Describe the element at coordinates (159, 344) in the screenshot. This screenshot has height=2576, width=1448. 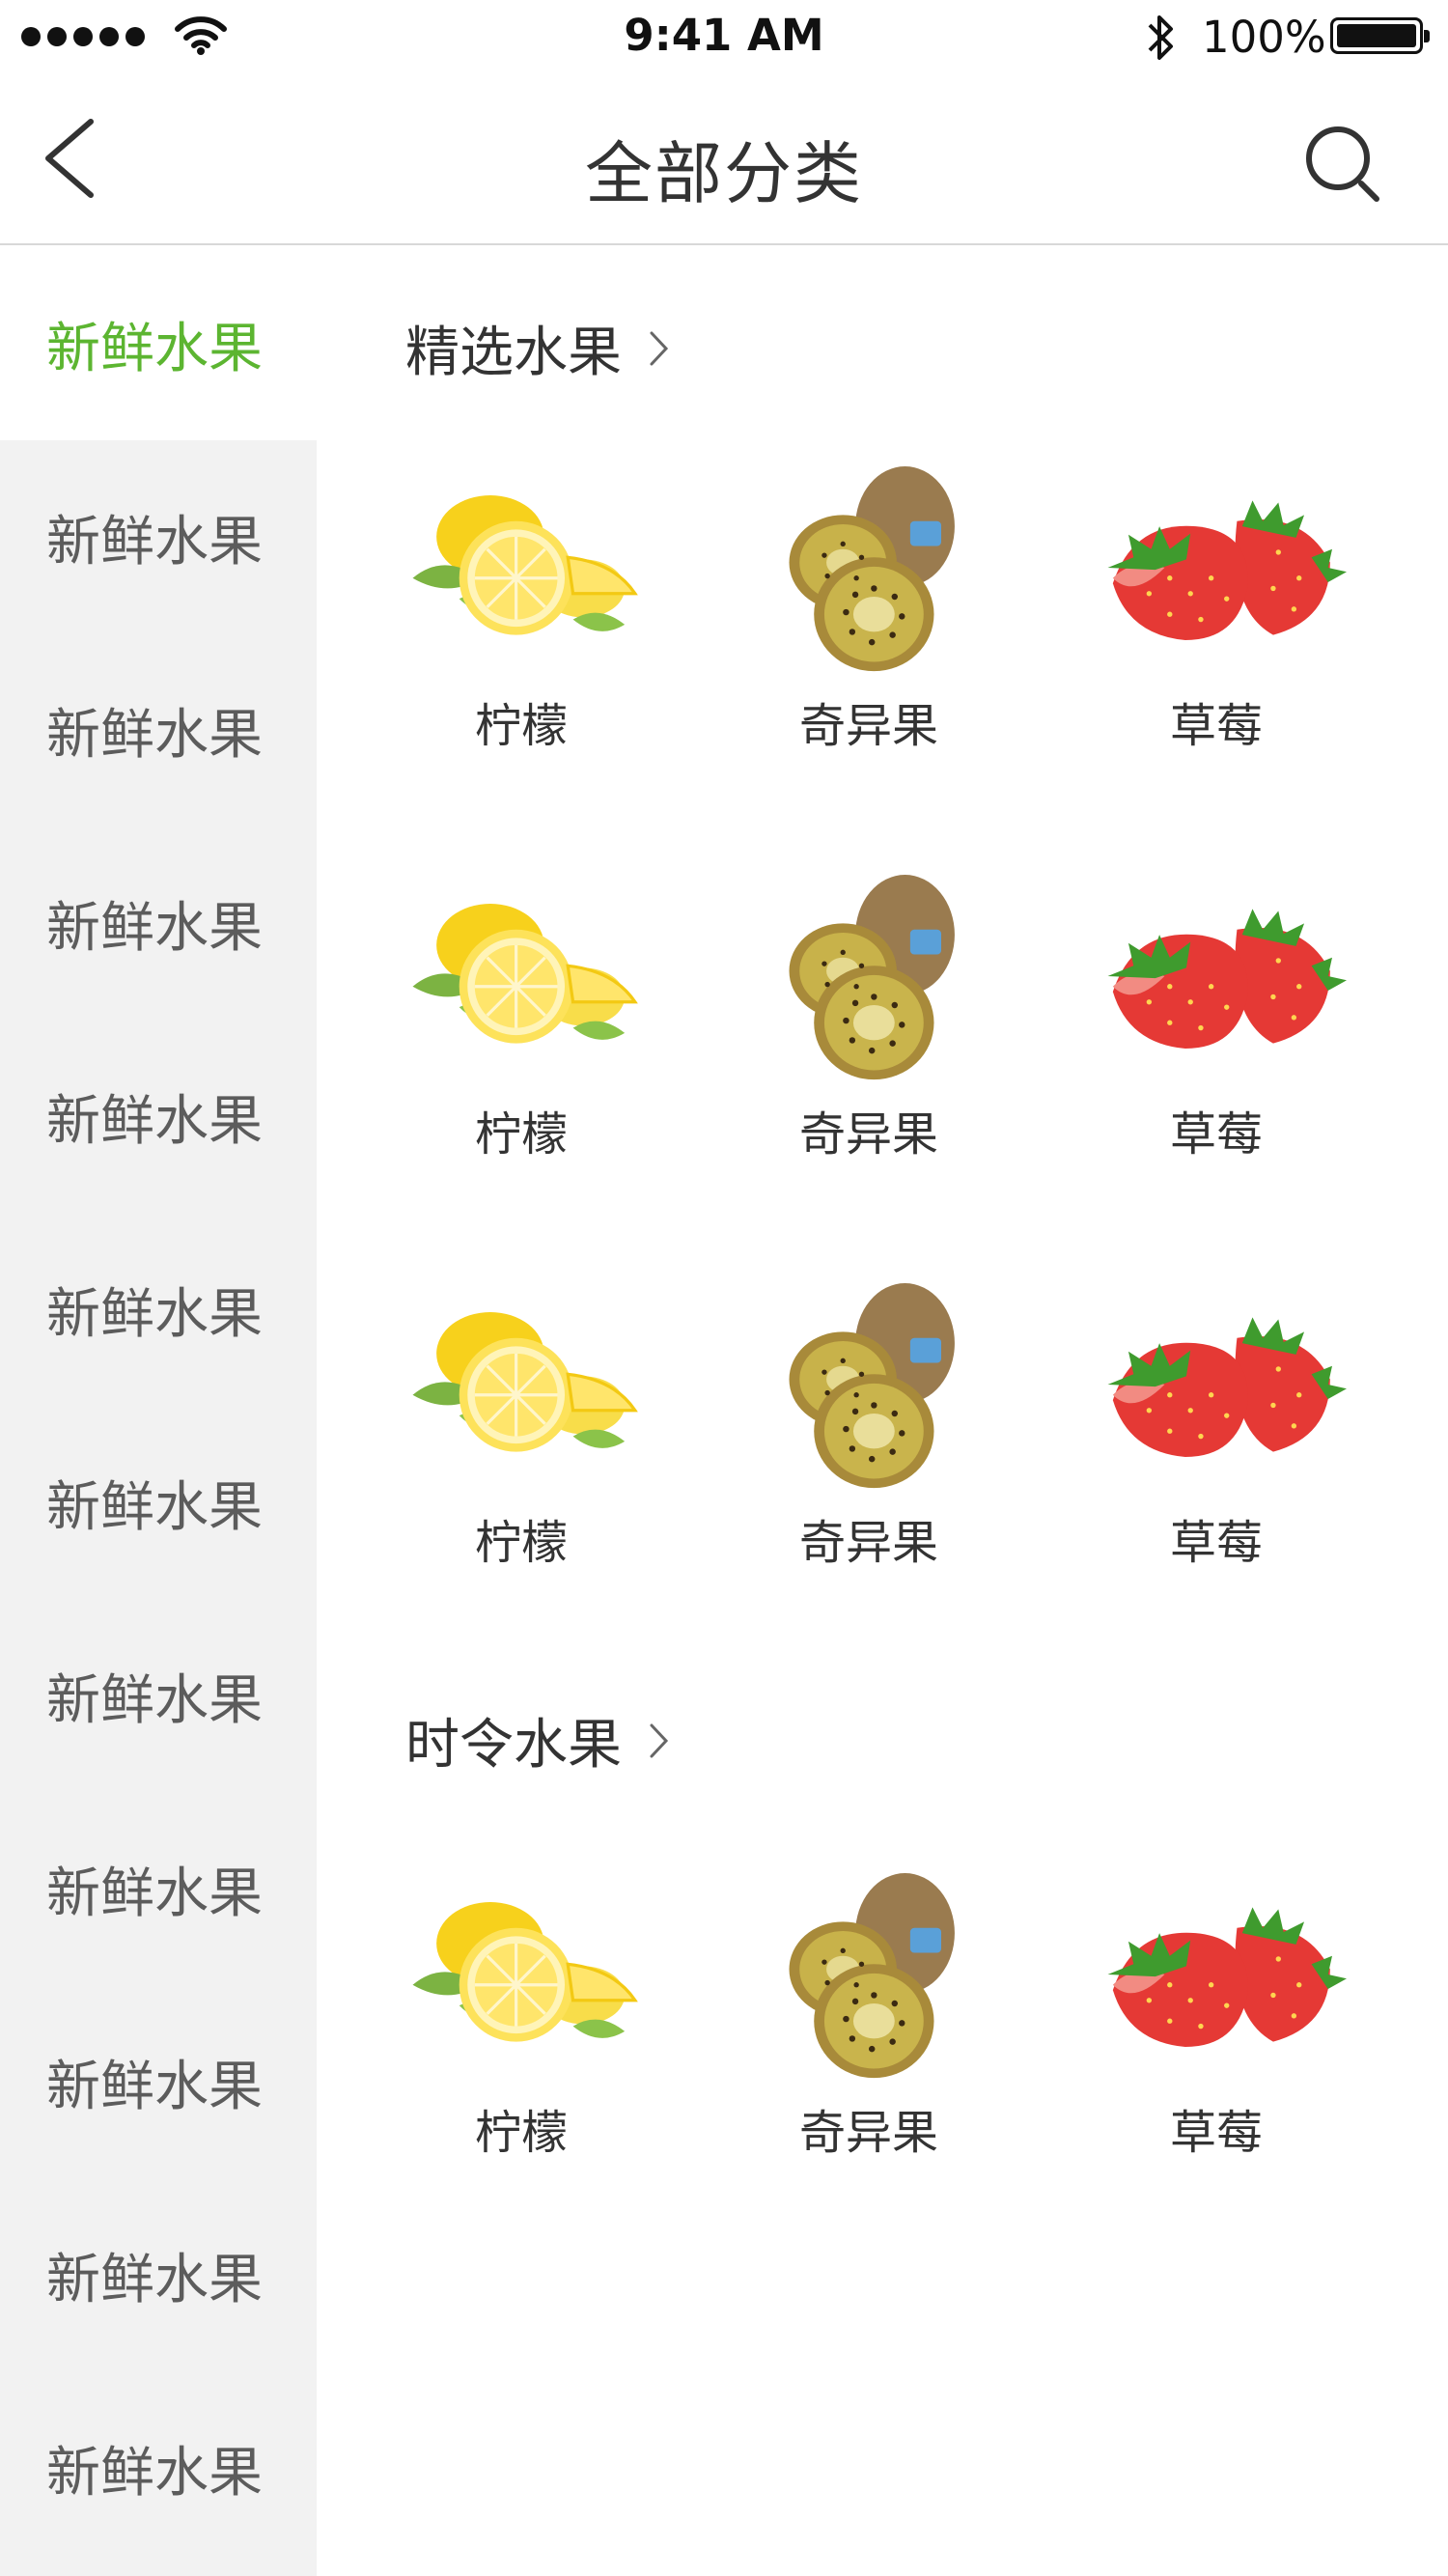
I see `sidebar-item-fresh-fruit: 新鲜水果` at that location.